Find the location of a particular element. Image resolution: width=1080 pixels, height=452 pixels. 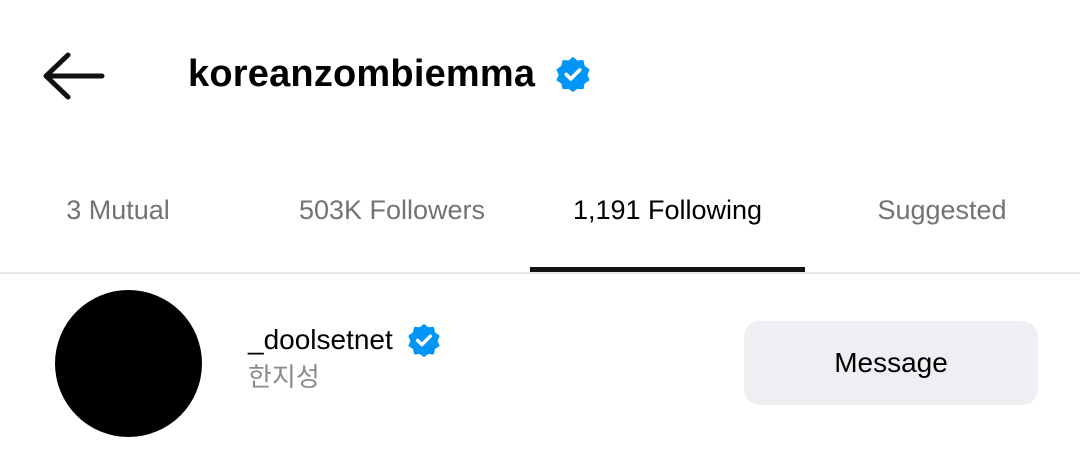

arrow-left-icon is located at coordinates (74, 76).